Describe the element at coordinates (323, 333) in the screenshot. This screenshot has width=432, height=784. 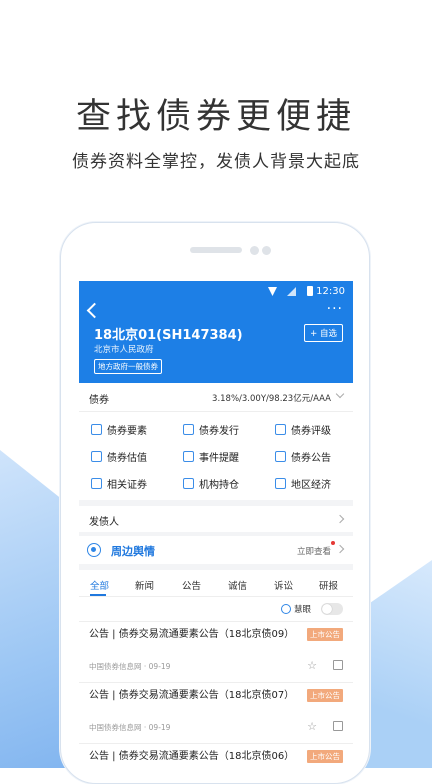
I see `add-watchlist-button: + 自选` at that location.